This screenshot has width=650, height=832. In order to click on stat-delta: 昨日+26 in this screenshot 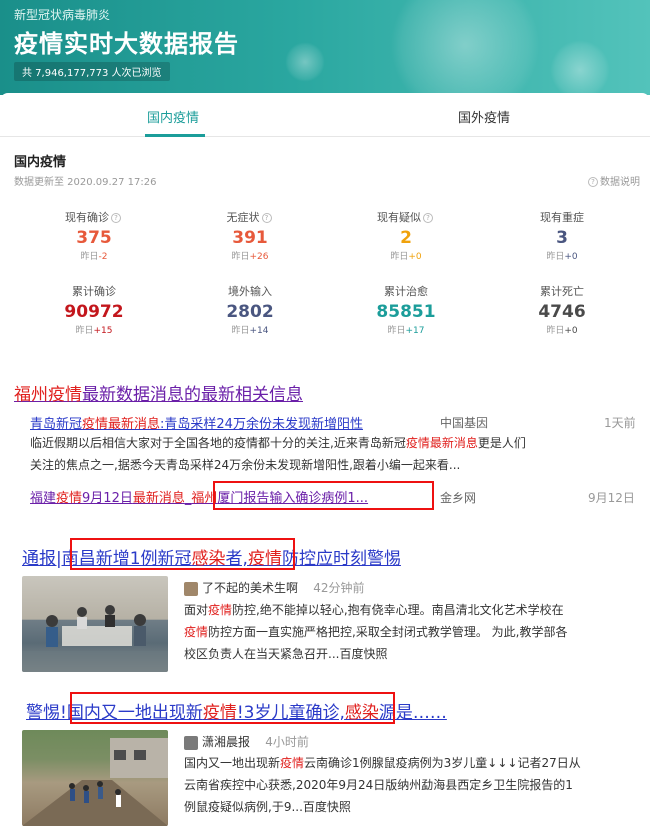, I will do `click(250, 255)`.